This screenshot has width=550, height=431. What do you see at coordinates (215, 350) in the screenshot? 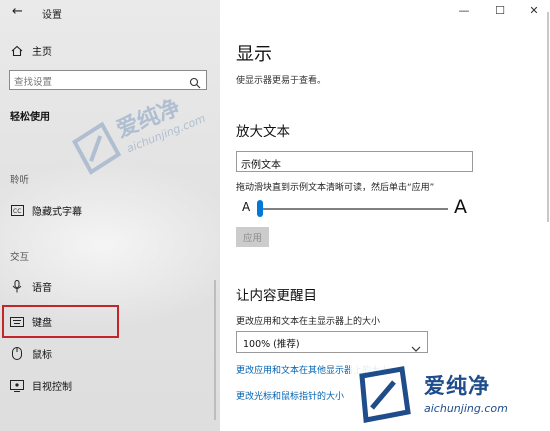
I see `sidebar-scrollbar` at bounding box center [215, 350].